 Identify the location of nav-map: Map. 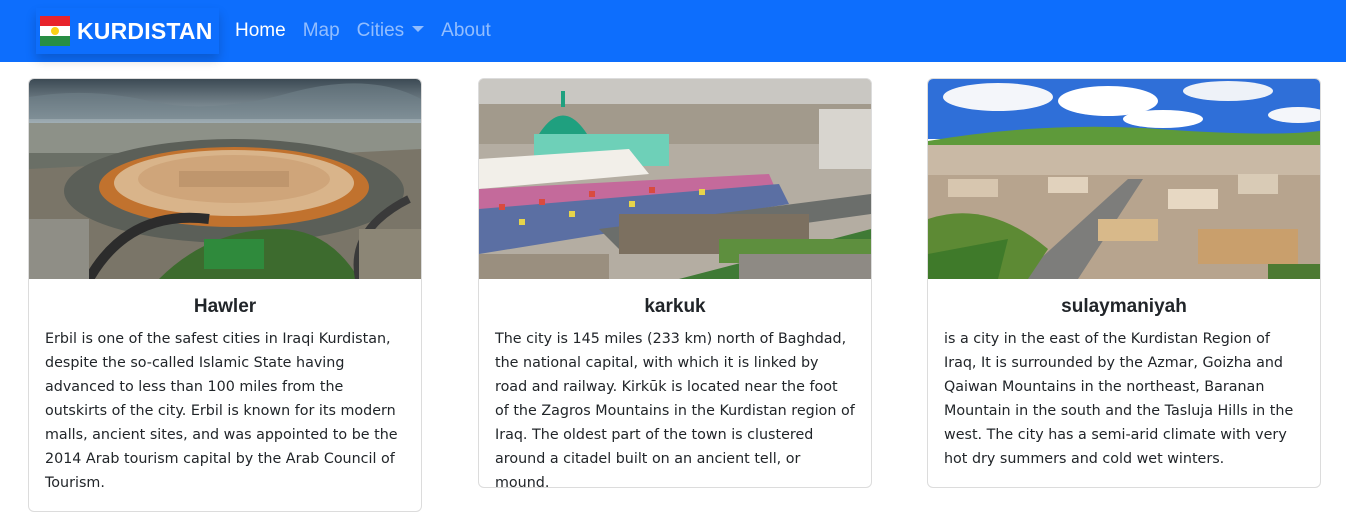
(321, 31).